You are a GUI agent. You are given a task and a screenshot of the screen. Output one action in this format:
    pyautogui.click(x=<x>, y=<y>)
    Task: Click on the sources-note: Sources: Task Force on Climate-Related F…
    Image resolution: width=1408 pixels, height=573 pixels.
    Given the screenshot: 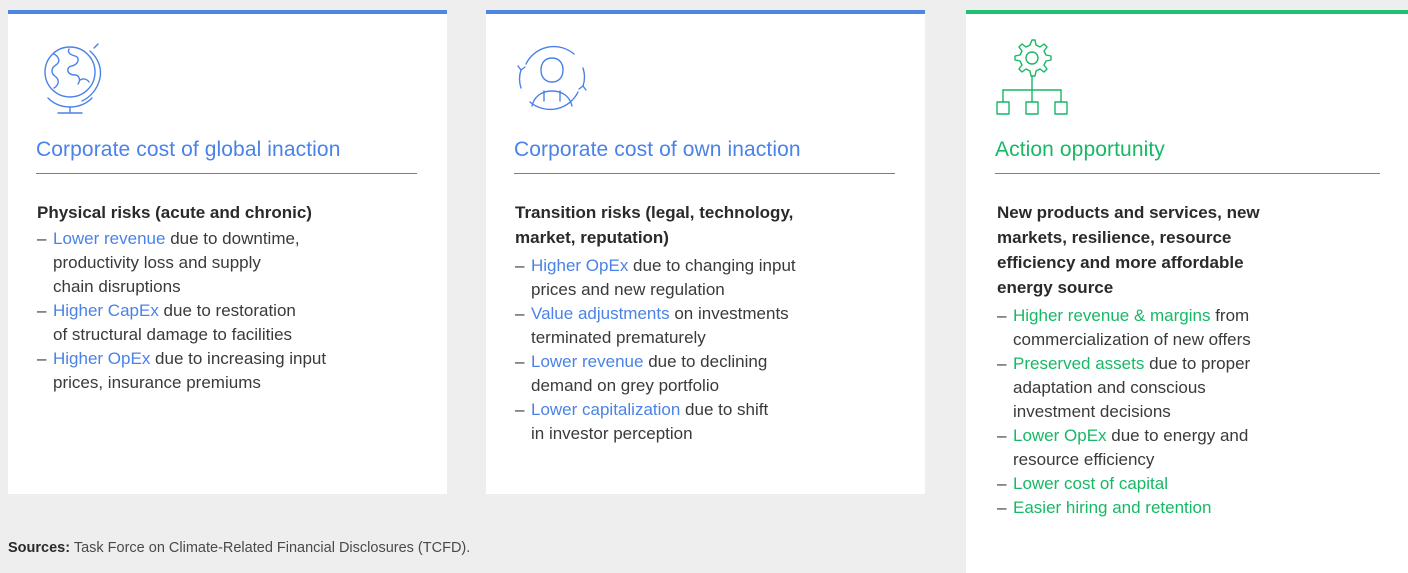 What is the action you would take?
    pyautogui.click(x=239, y=548)
    